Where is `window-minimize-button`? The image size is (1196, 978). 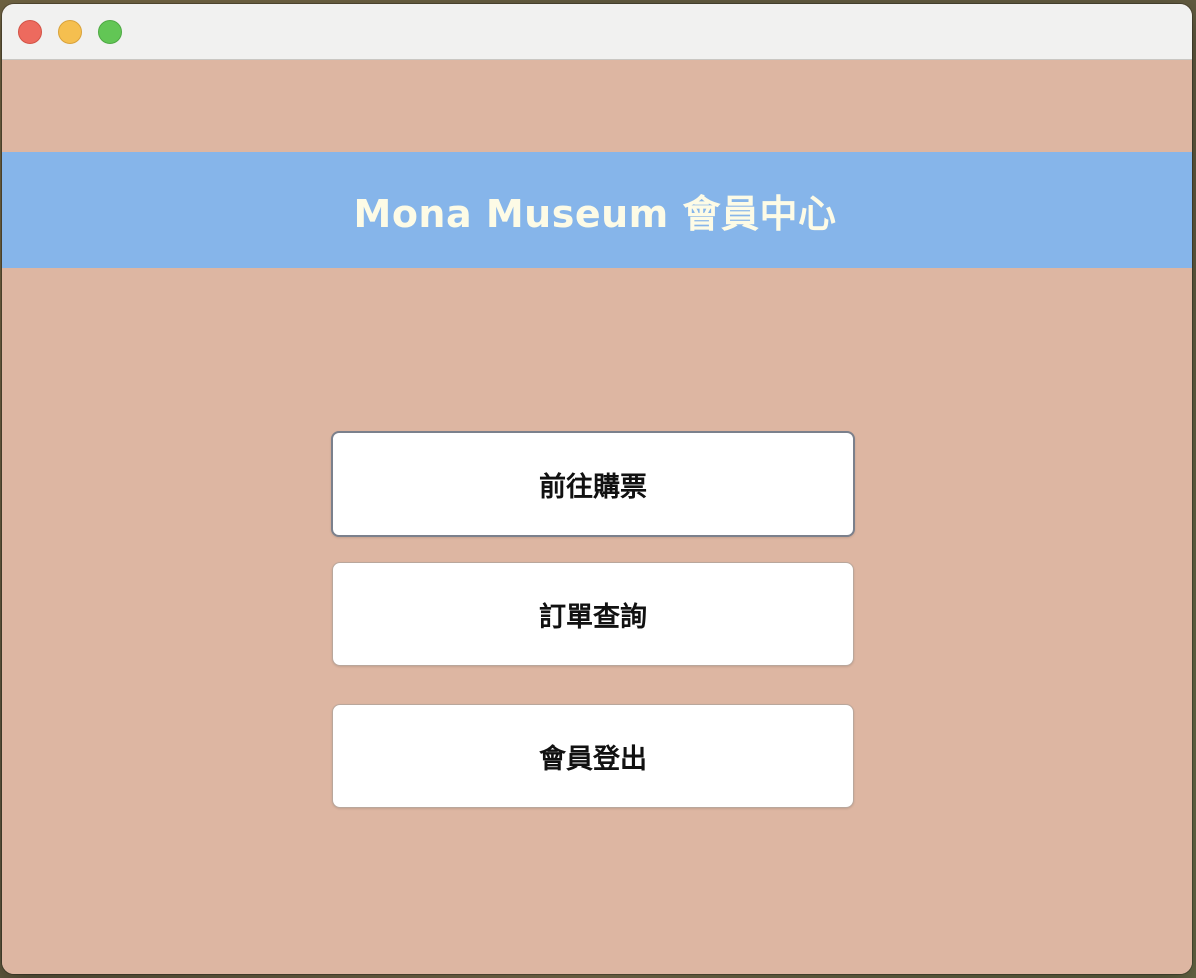
window-minimize-button is located at coordinates (70, 32).